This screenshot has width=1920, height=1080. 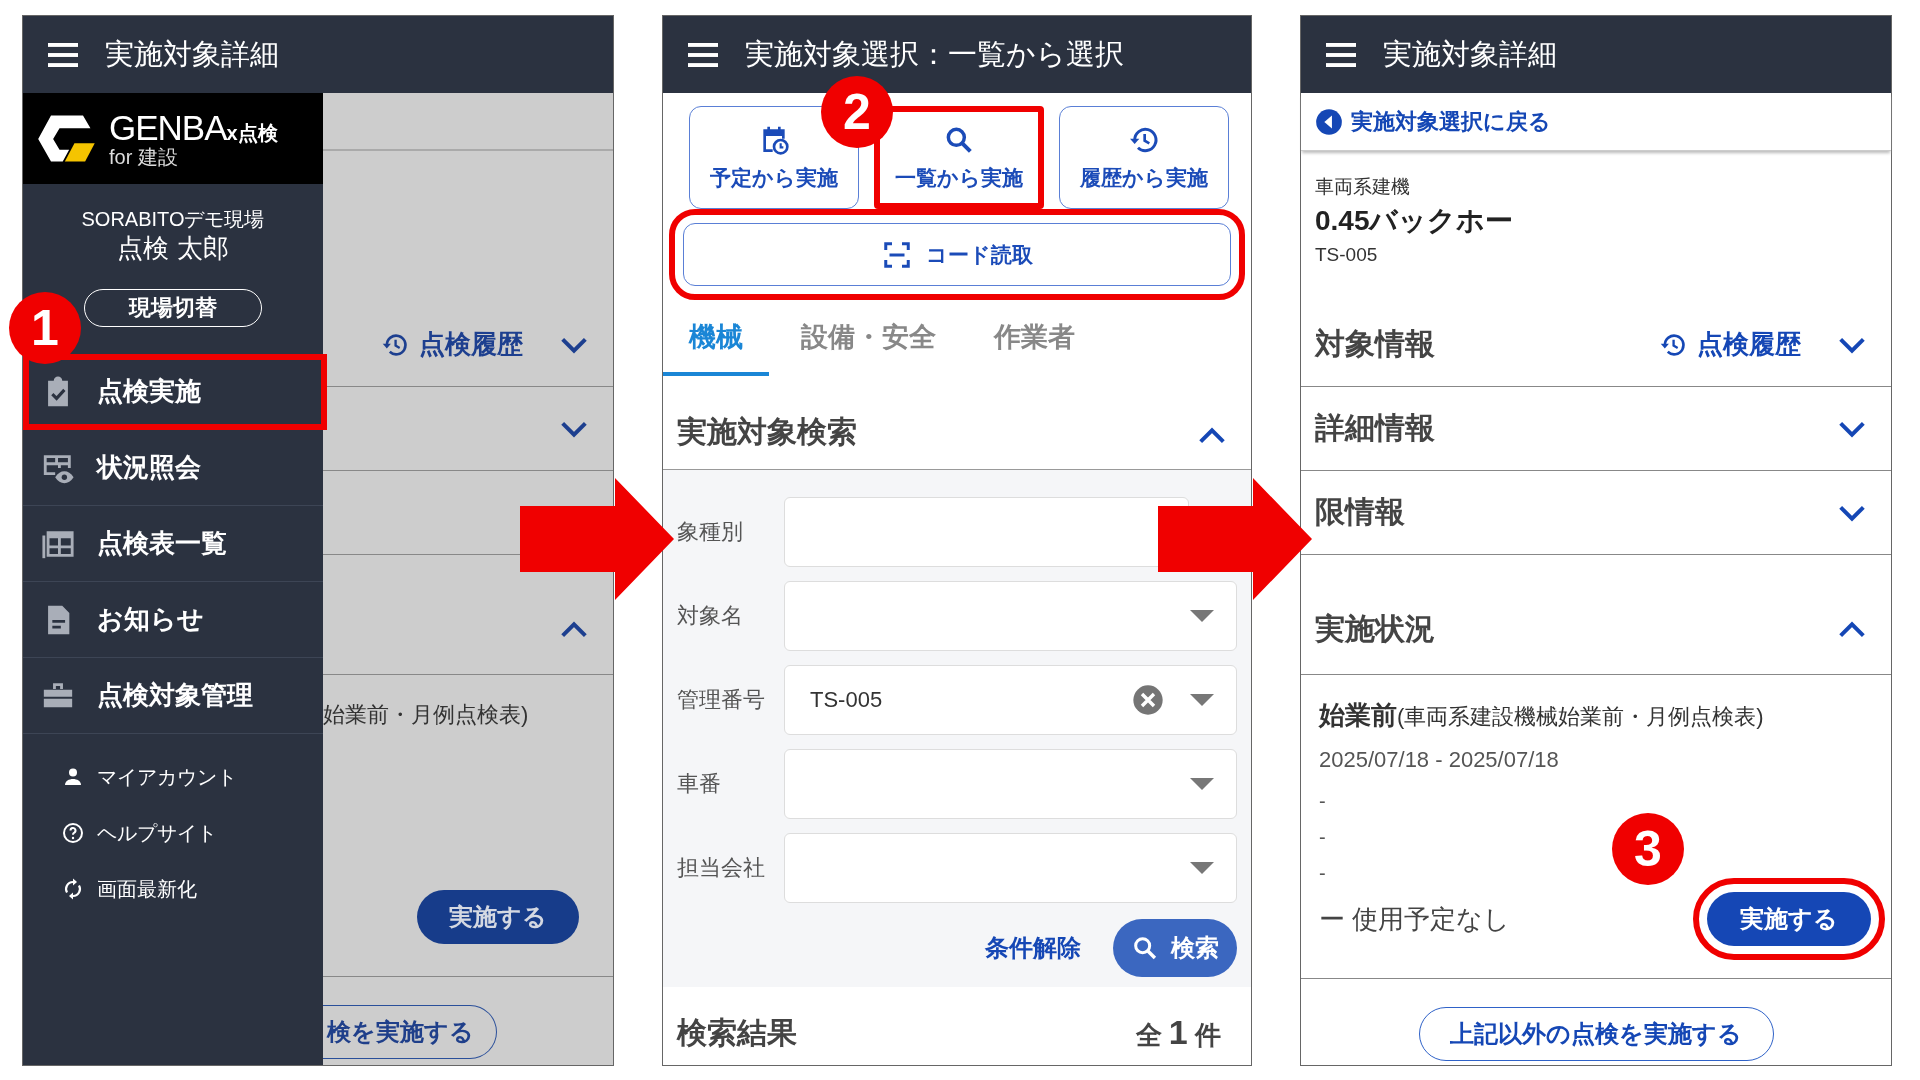 What do you see at coordinates (1542, 715) in the screenshot?
I see `inspection-title: 始業前(車両系建設機械始業前・月例点検表)` at bounding box center [1542, 715].